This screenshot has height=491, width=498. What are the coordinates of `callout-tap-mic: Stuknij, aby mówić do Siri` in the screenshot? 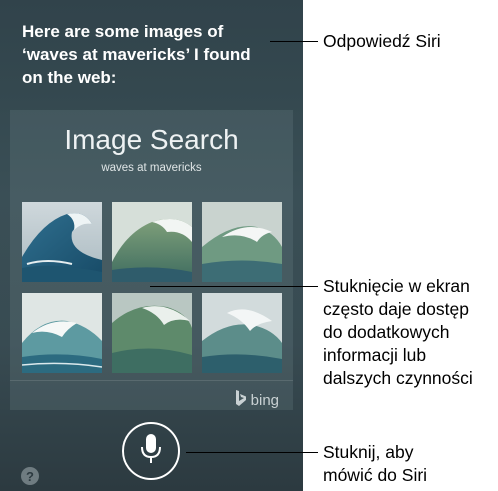 It's located at (375, 464).